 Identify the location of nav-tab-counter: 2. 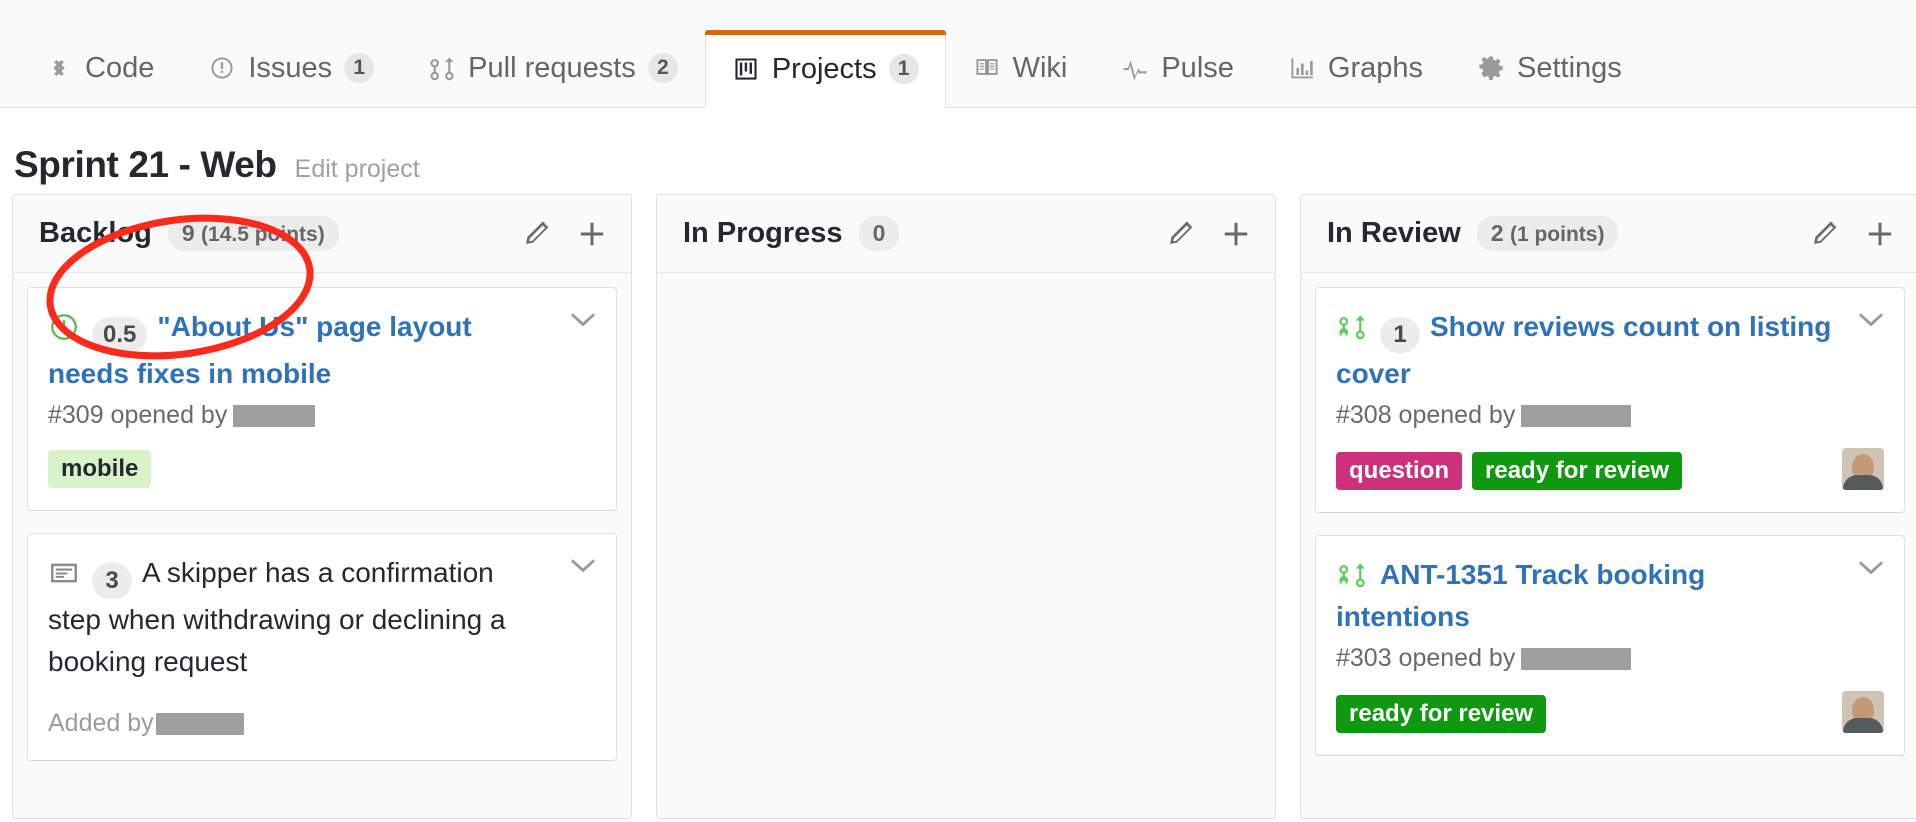
(662, 68).